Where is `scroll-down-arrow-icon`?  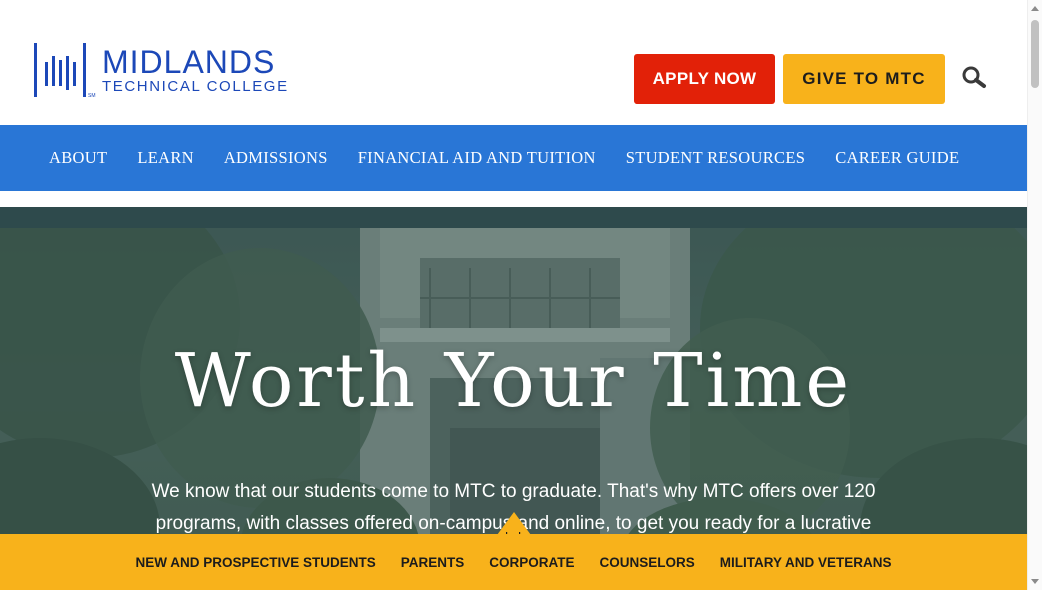 scroll-down-arrow-icon is located at coordinates (1035, 581).